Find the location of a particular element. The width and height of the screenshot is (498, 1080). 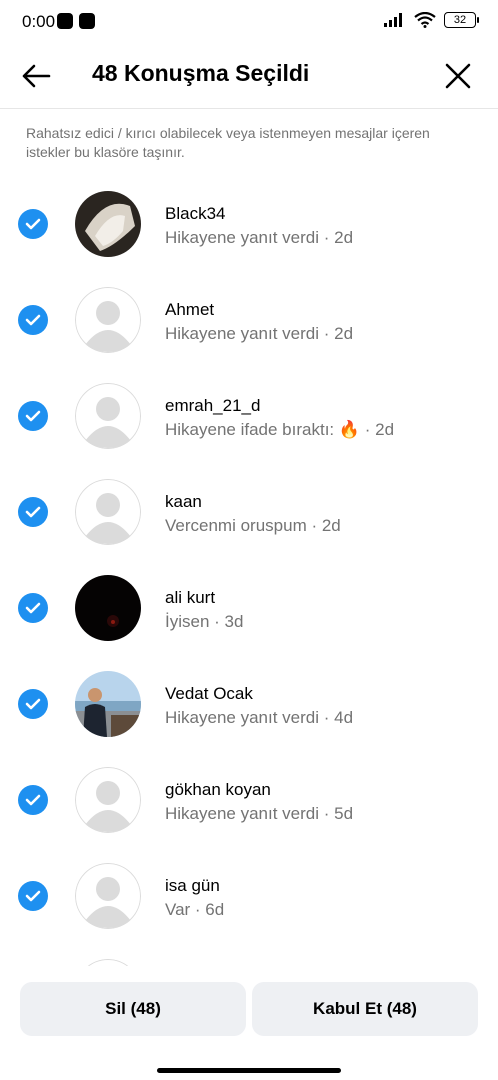

list-item: gökhan koyan Hikayene yanıt verdi · 5d is located at coordinates (249, 800).